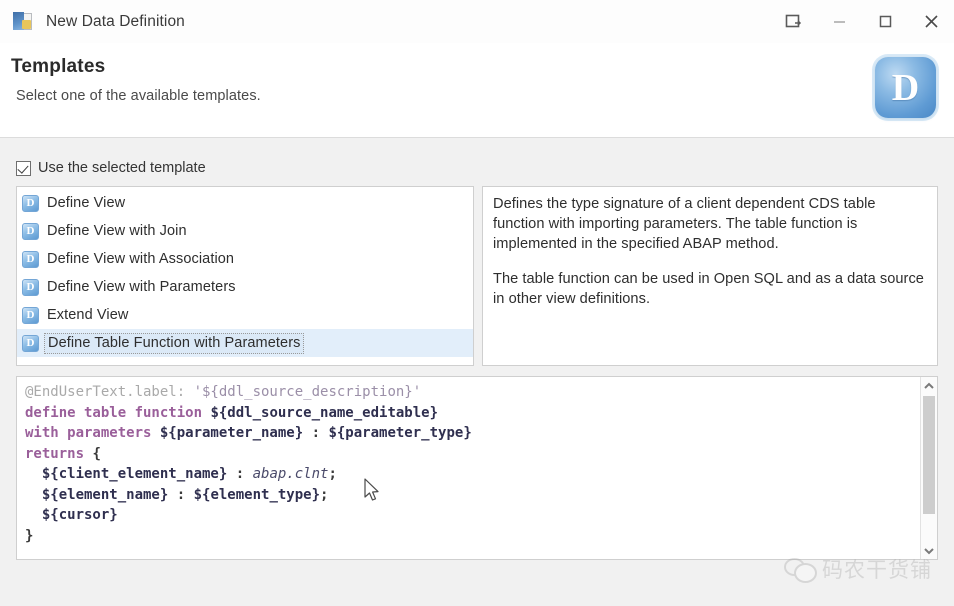  I want to click on wechat-icon, so click(800, 569).